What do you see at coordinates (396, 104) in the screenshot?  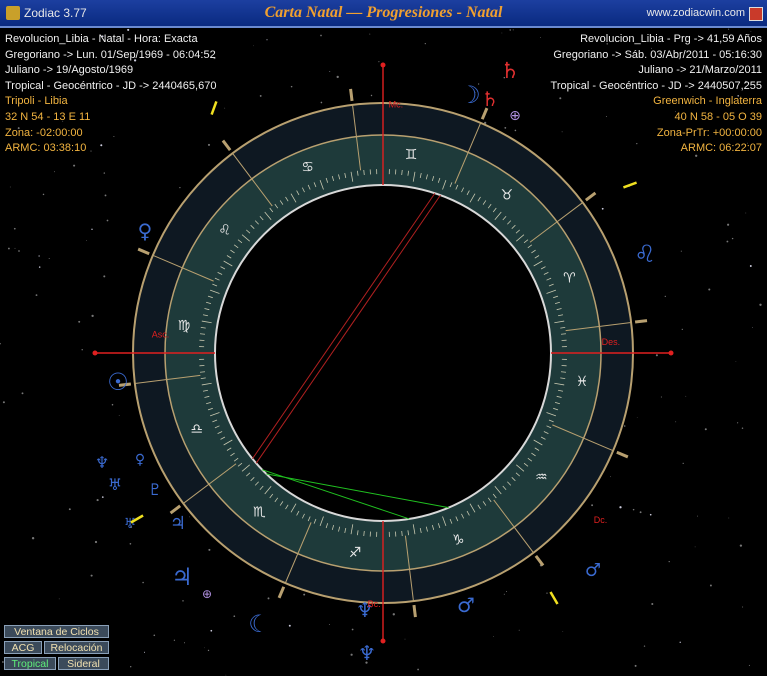 I see `midheaven-label: Mc.` at bounding box center [396, 104].